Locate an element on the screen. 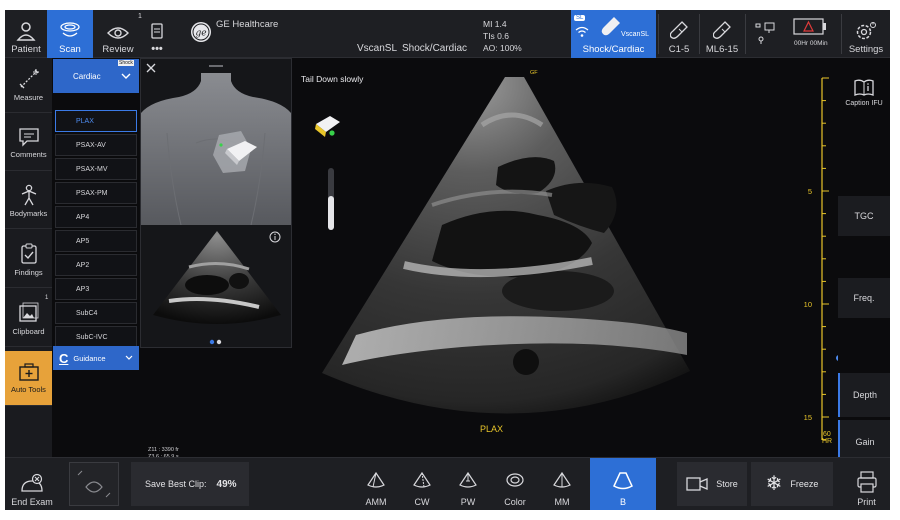  settings-button: Settings is located at coordinates (866, 34).